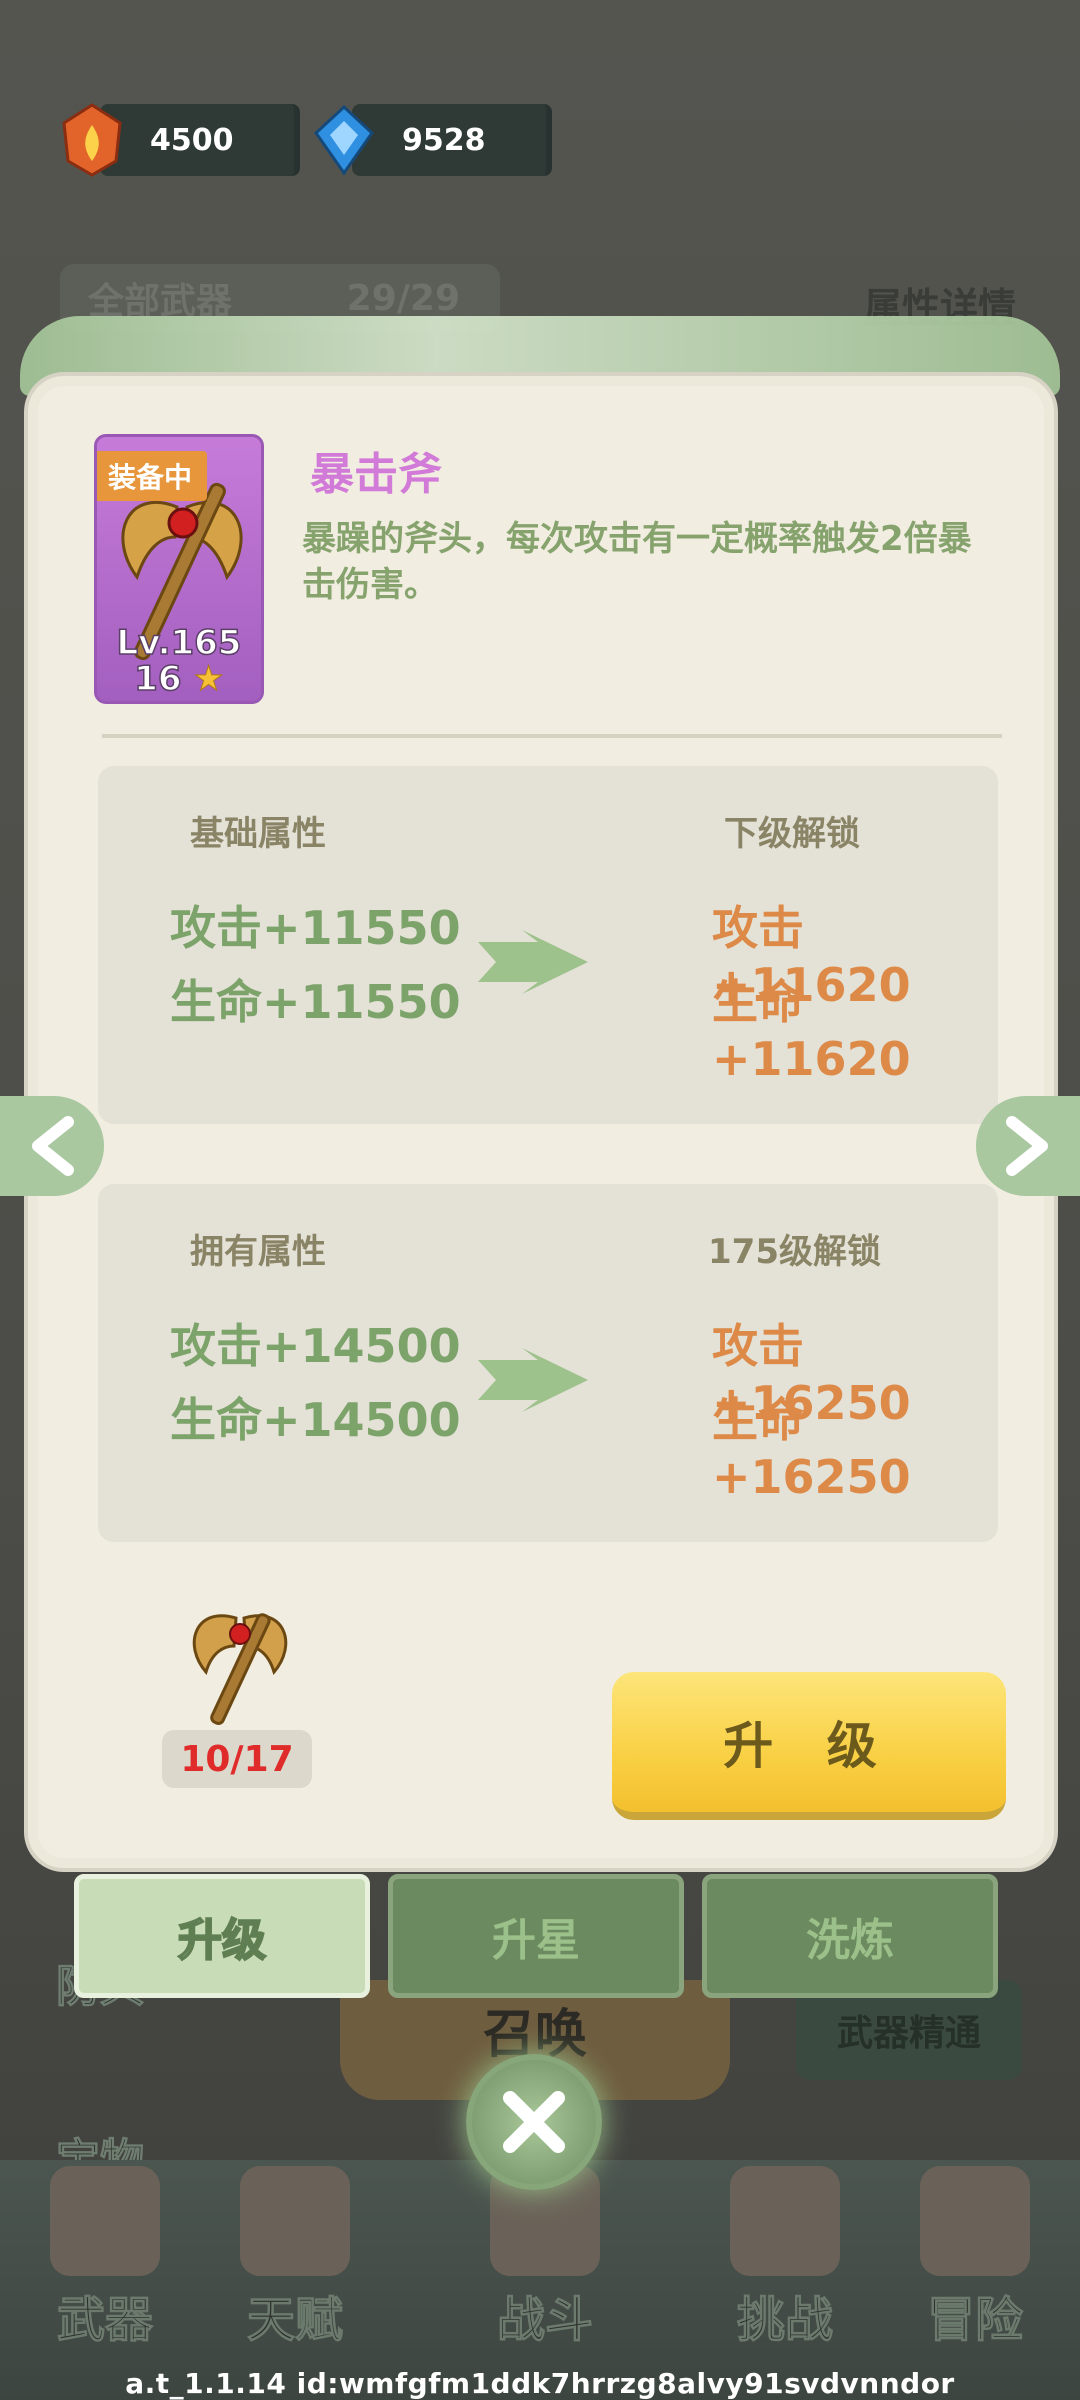  Describe the element at coordinates (315, 928) in the screenshot. I see `base-attack-current: 攻击+11550` at that location.